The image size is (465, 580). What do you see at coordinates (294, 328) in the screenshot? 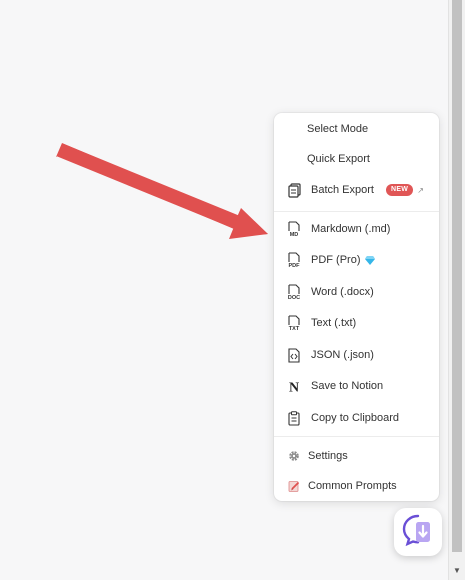
I see `svg-text: TXT` at bounding box center [294, 328].